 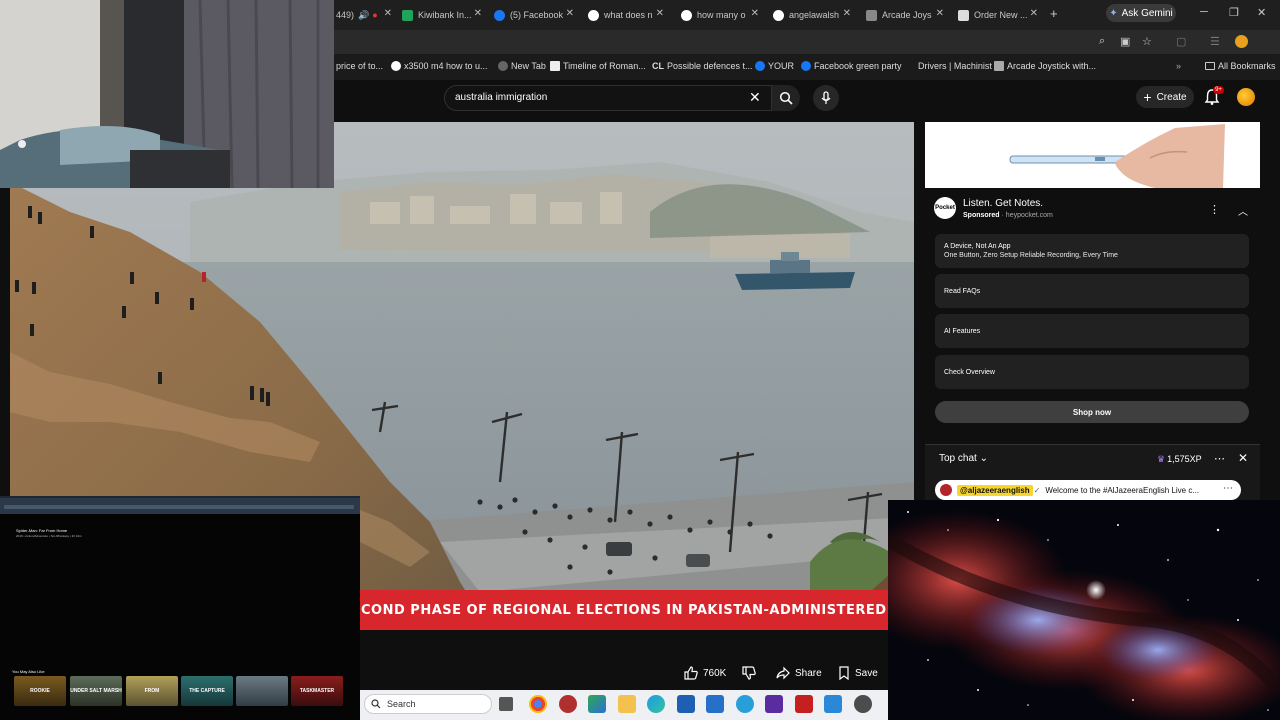 I want to click on ad-advertiser-logo: Pocket, so click(x=945, y=208).